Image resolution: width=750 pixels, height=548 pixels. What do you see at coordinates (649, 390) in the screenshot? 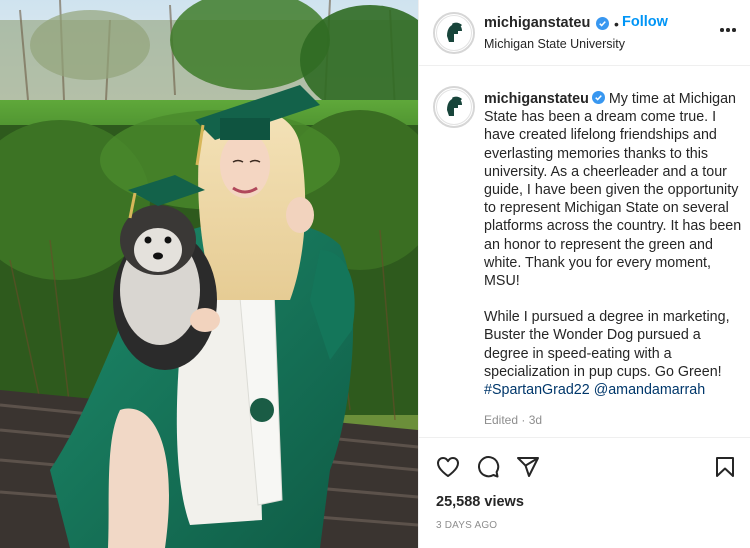
I see `mention-link: @amandamarrah` at bounding box center [649, 390].